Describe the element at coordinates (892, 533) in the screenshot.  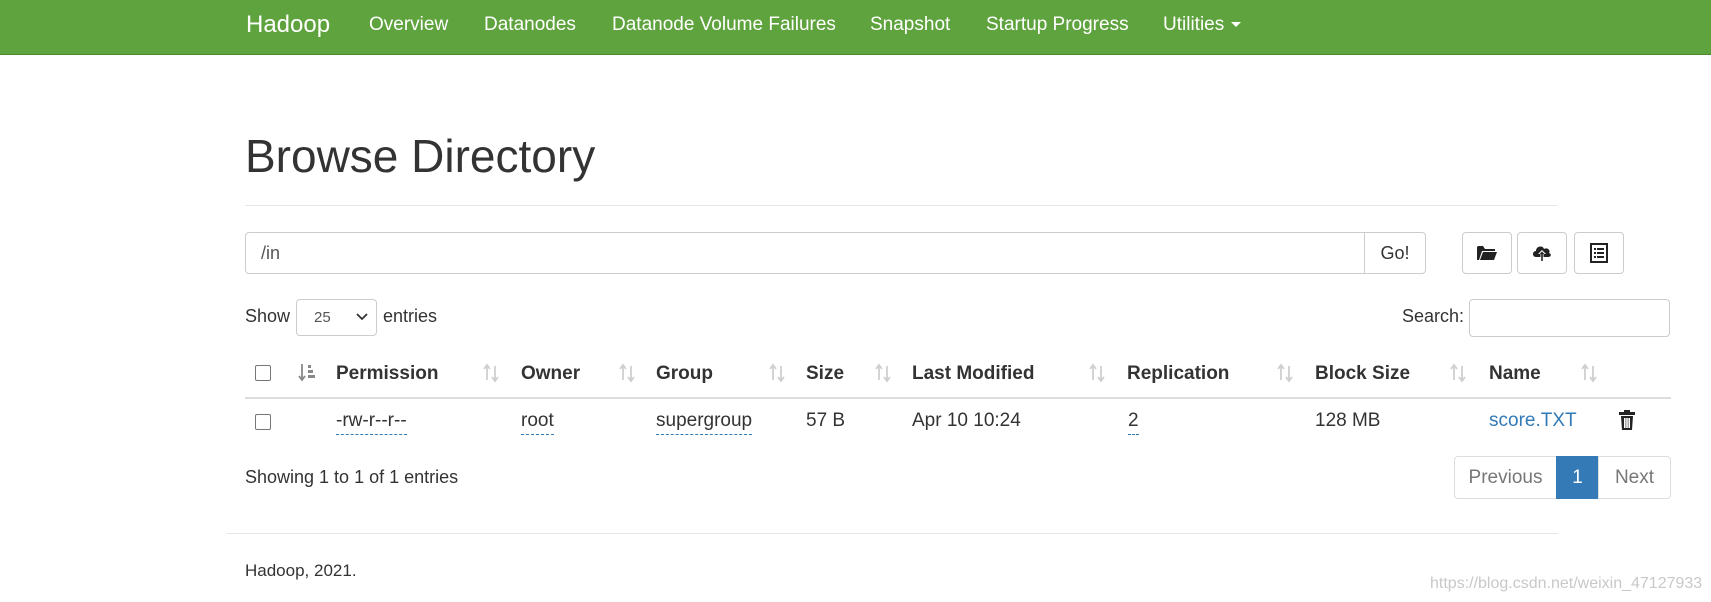
I see `footer-divider` at that location.